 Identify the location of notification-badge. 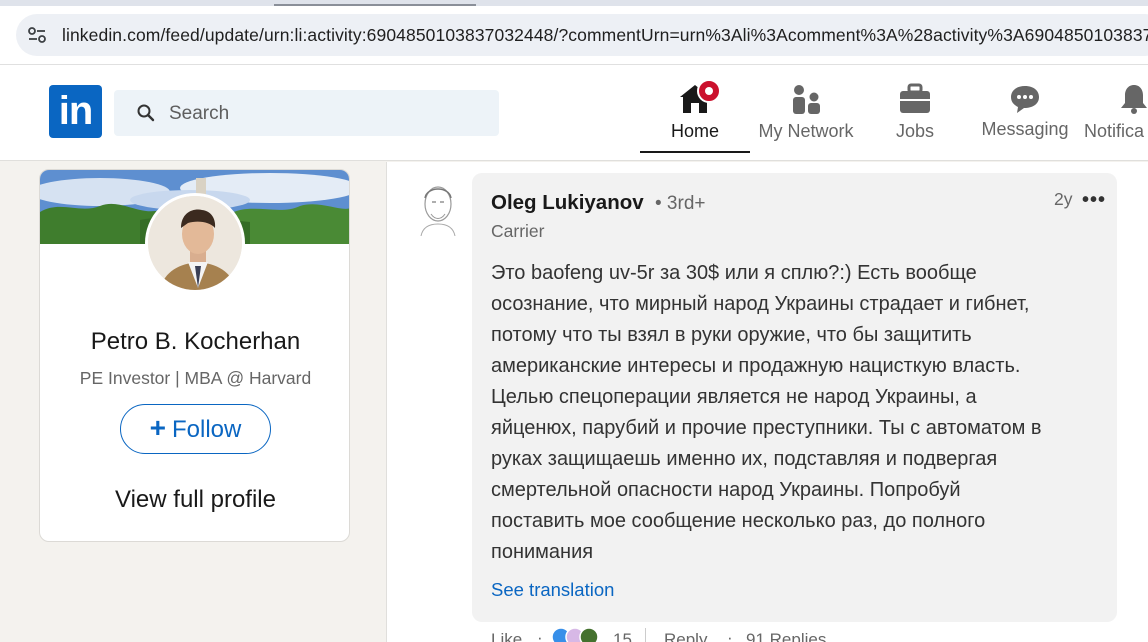
(709, 91).